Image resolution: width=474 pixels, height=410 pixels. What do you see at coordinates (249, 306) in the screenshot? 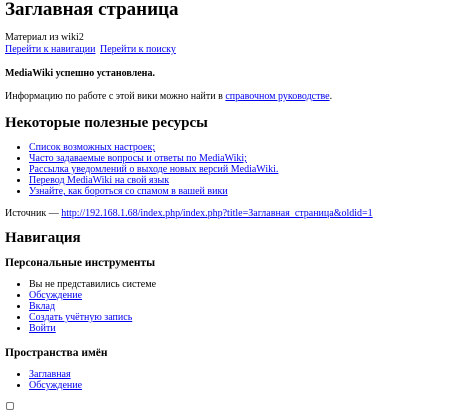
I see `list-item: Вклад` at bounding box center [249, 306].